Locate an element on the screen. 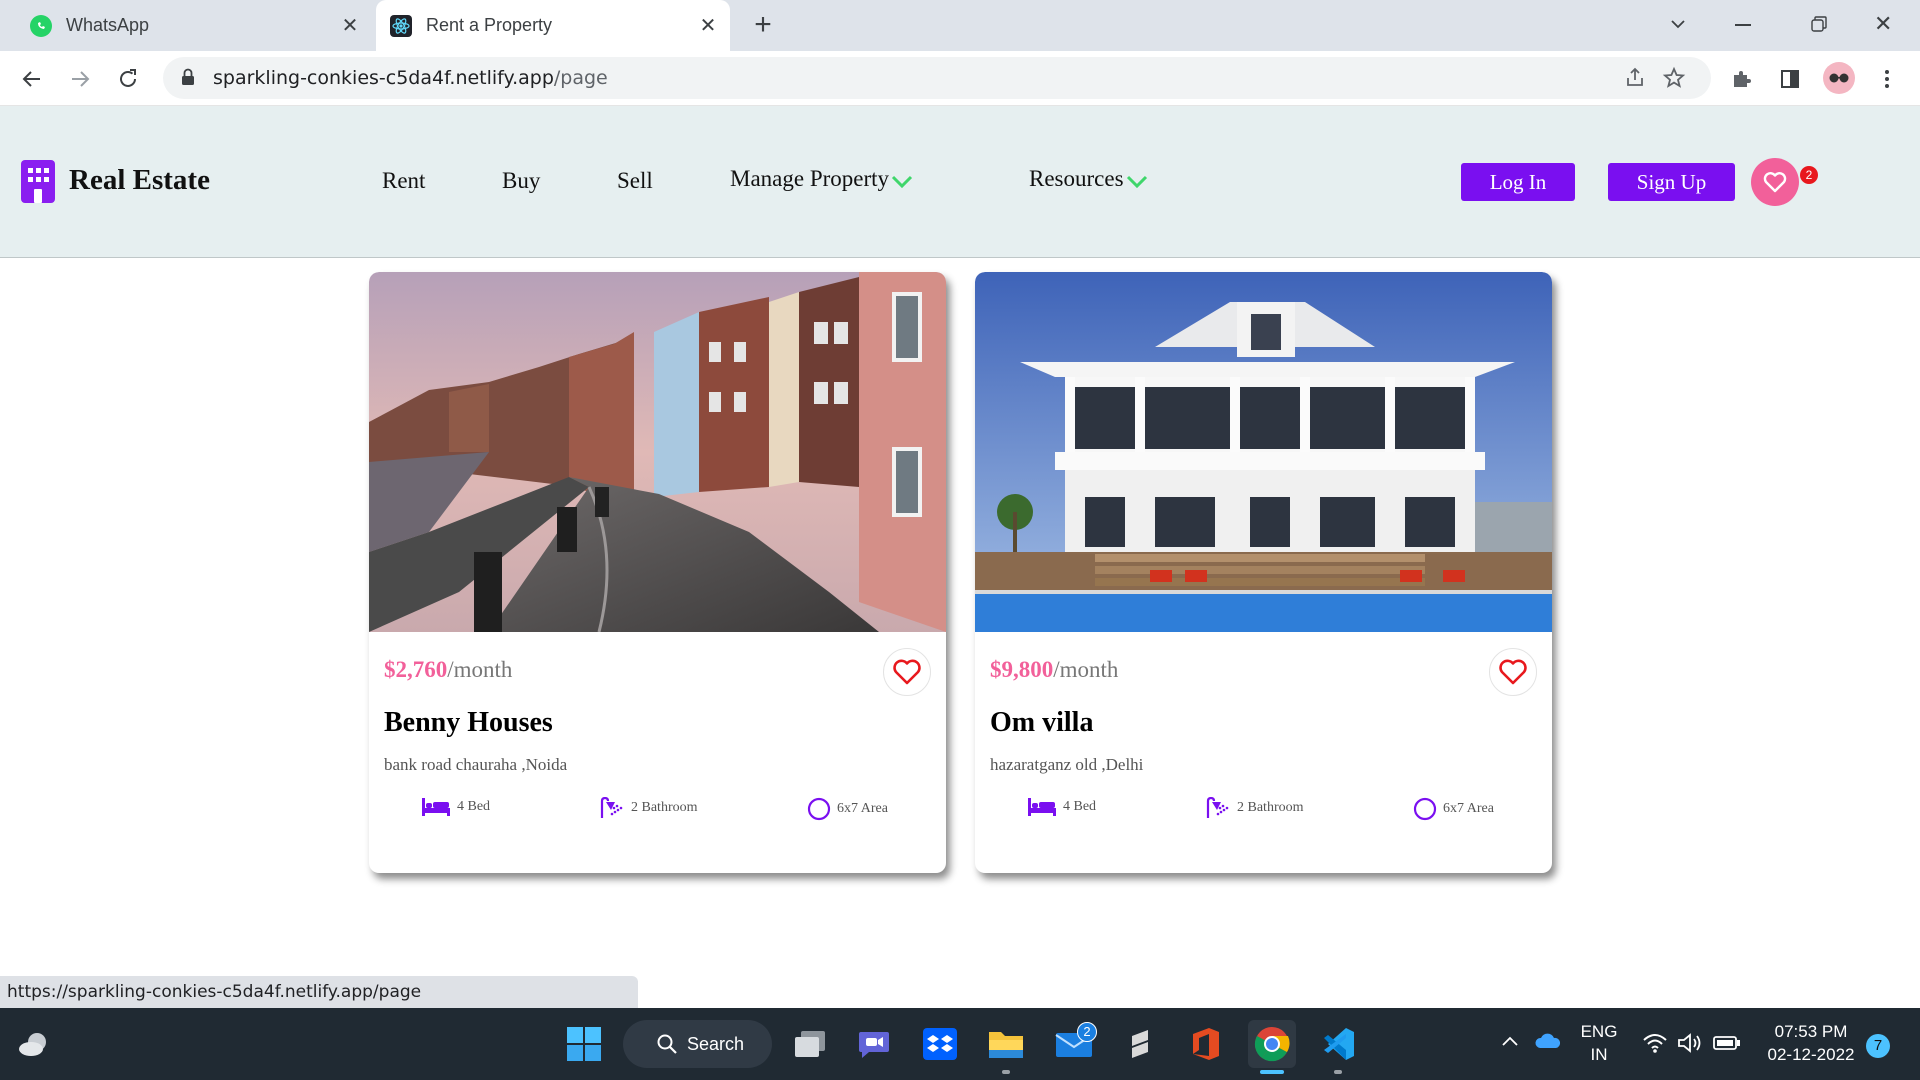  signup-button: Sign Up is located at coordinates (1671, 182).